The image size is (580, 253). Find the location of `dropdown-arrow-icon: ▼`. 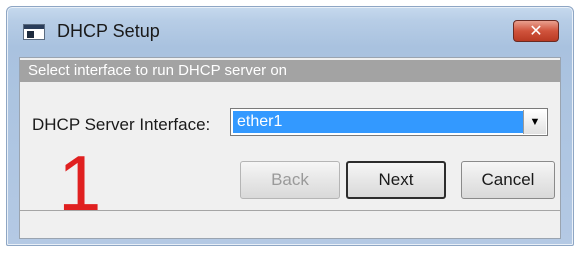

dropdown-arrow-icon: ▼ is located at coordinates (534, 122).